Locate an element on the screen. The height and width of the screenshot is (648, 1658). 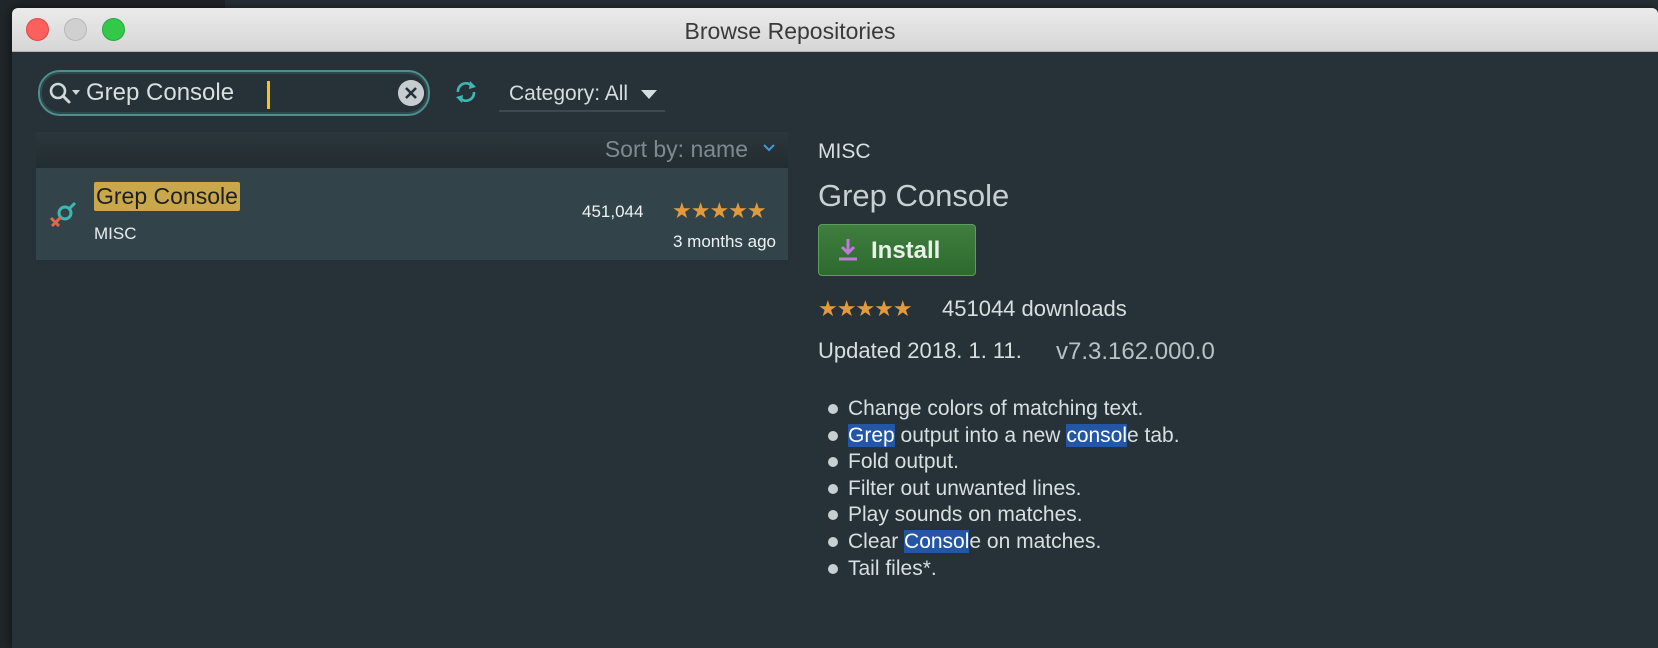
toolbar: Category: All is located at coordinates (835, 92).